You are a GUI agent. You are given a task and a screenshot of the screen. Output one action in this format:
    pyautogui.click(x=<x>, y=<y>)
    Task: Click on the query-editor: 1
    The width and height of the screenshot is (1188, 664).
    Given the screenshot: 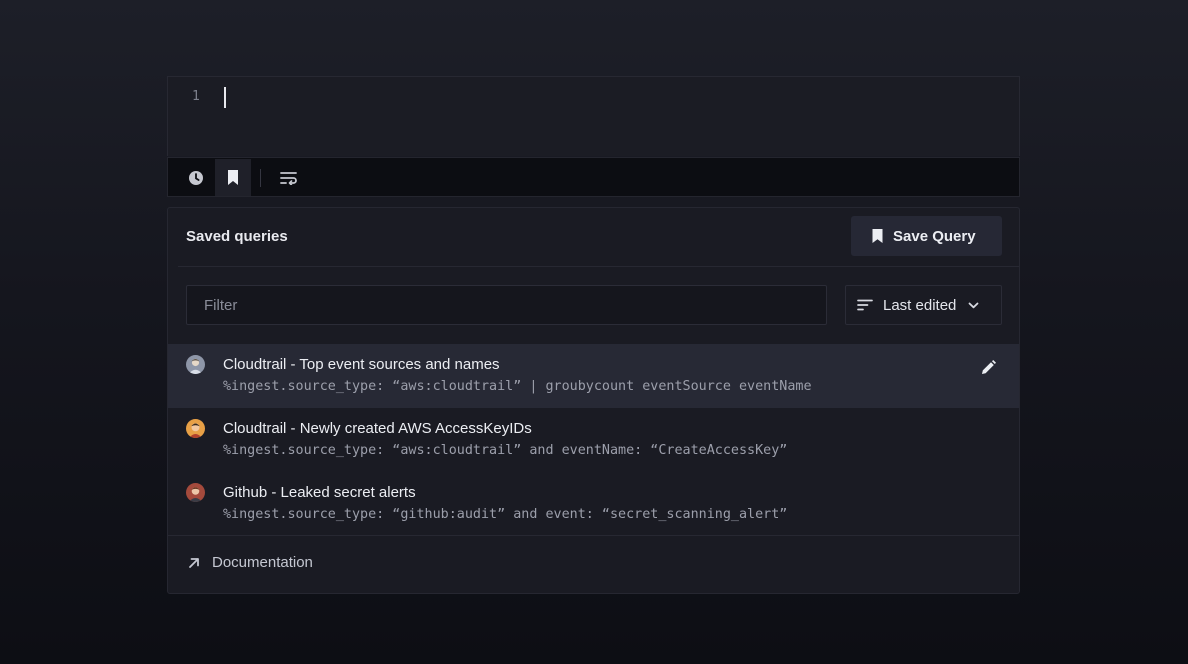 What is the action you would take?
    pyautogui.click(x=593, y=116)
    